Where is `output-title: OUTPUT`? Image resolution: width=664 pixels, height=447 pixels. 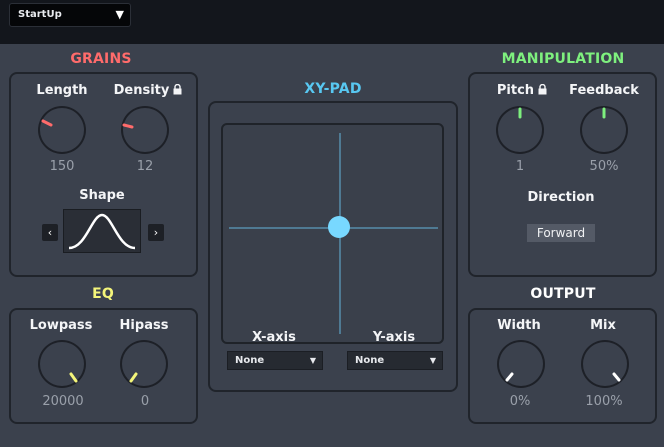 output-title: OUTPUT is located at coordinates (563, 294).